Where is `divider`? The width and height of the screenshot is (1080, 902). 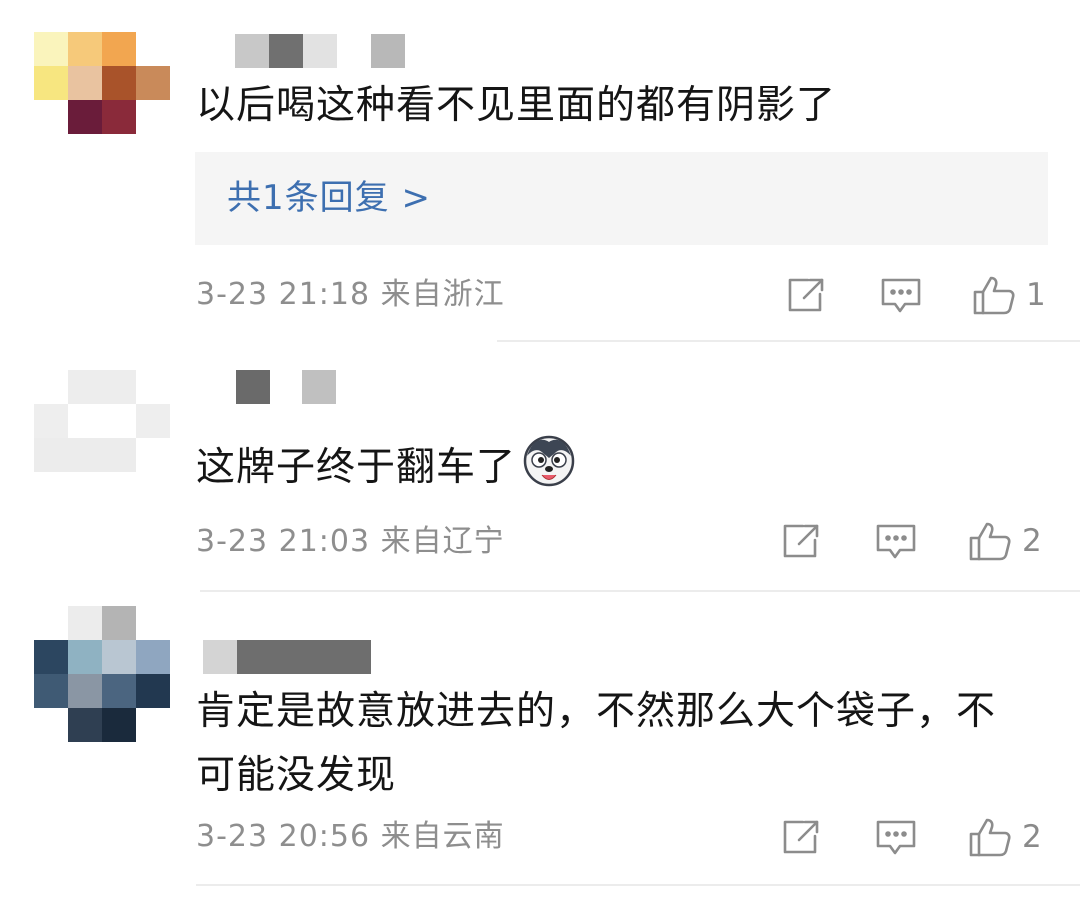
divider is located at coordinates (638, 885).